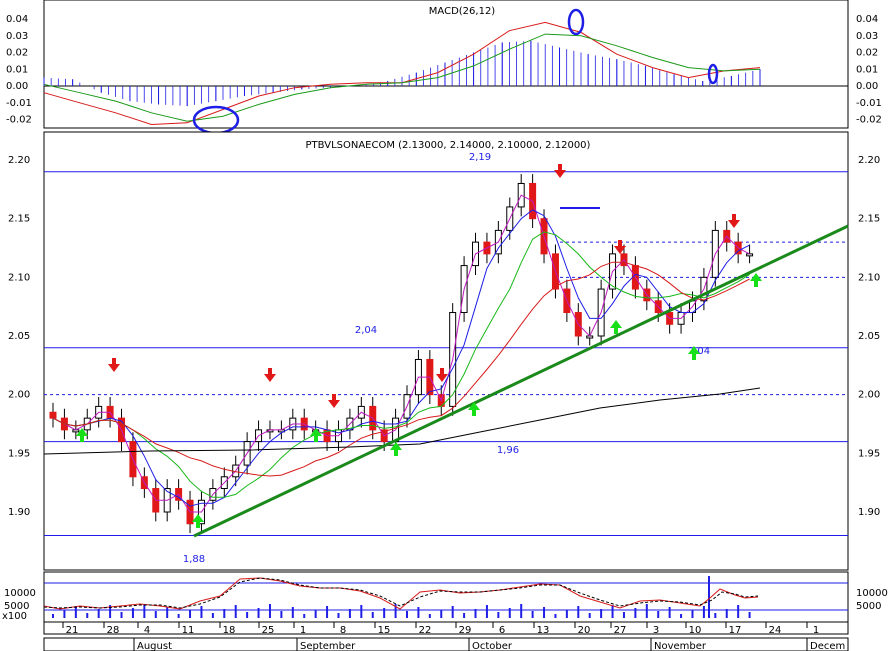 The image size is (894, 651). I want to click on x-day-label: 3, so click(656, 630).